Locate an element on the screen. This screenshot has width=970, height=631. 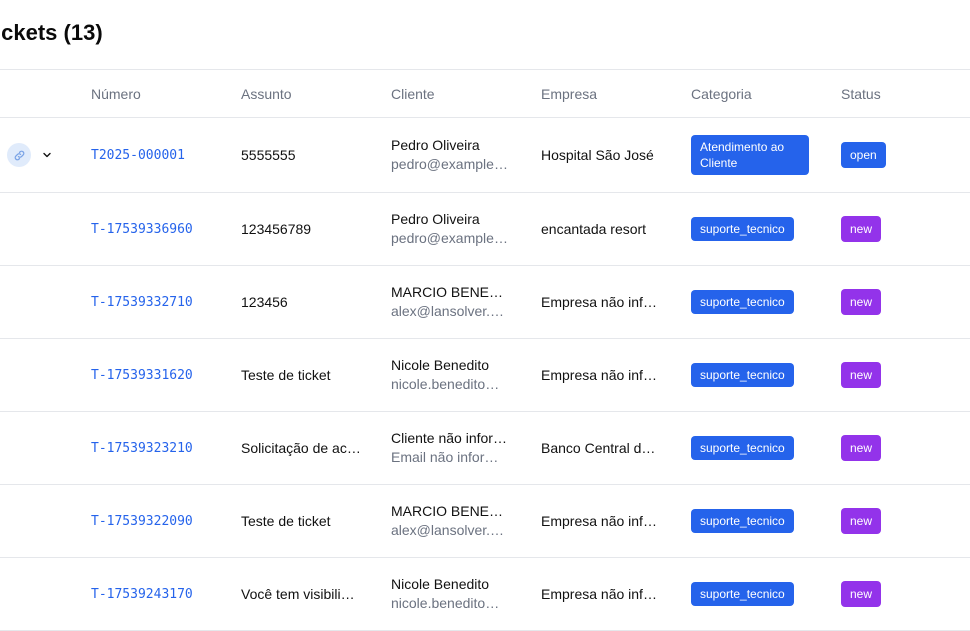
page-title: Tickets (13) is located at coordinates (51, 32).